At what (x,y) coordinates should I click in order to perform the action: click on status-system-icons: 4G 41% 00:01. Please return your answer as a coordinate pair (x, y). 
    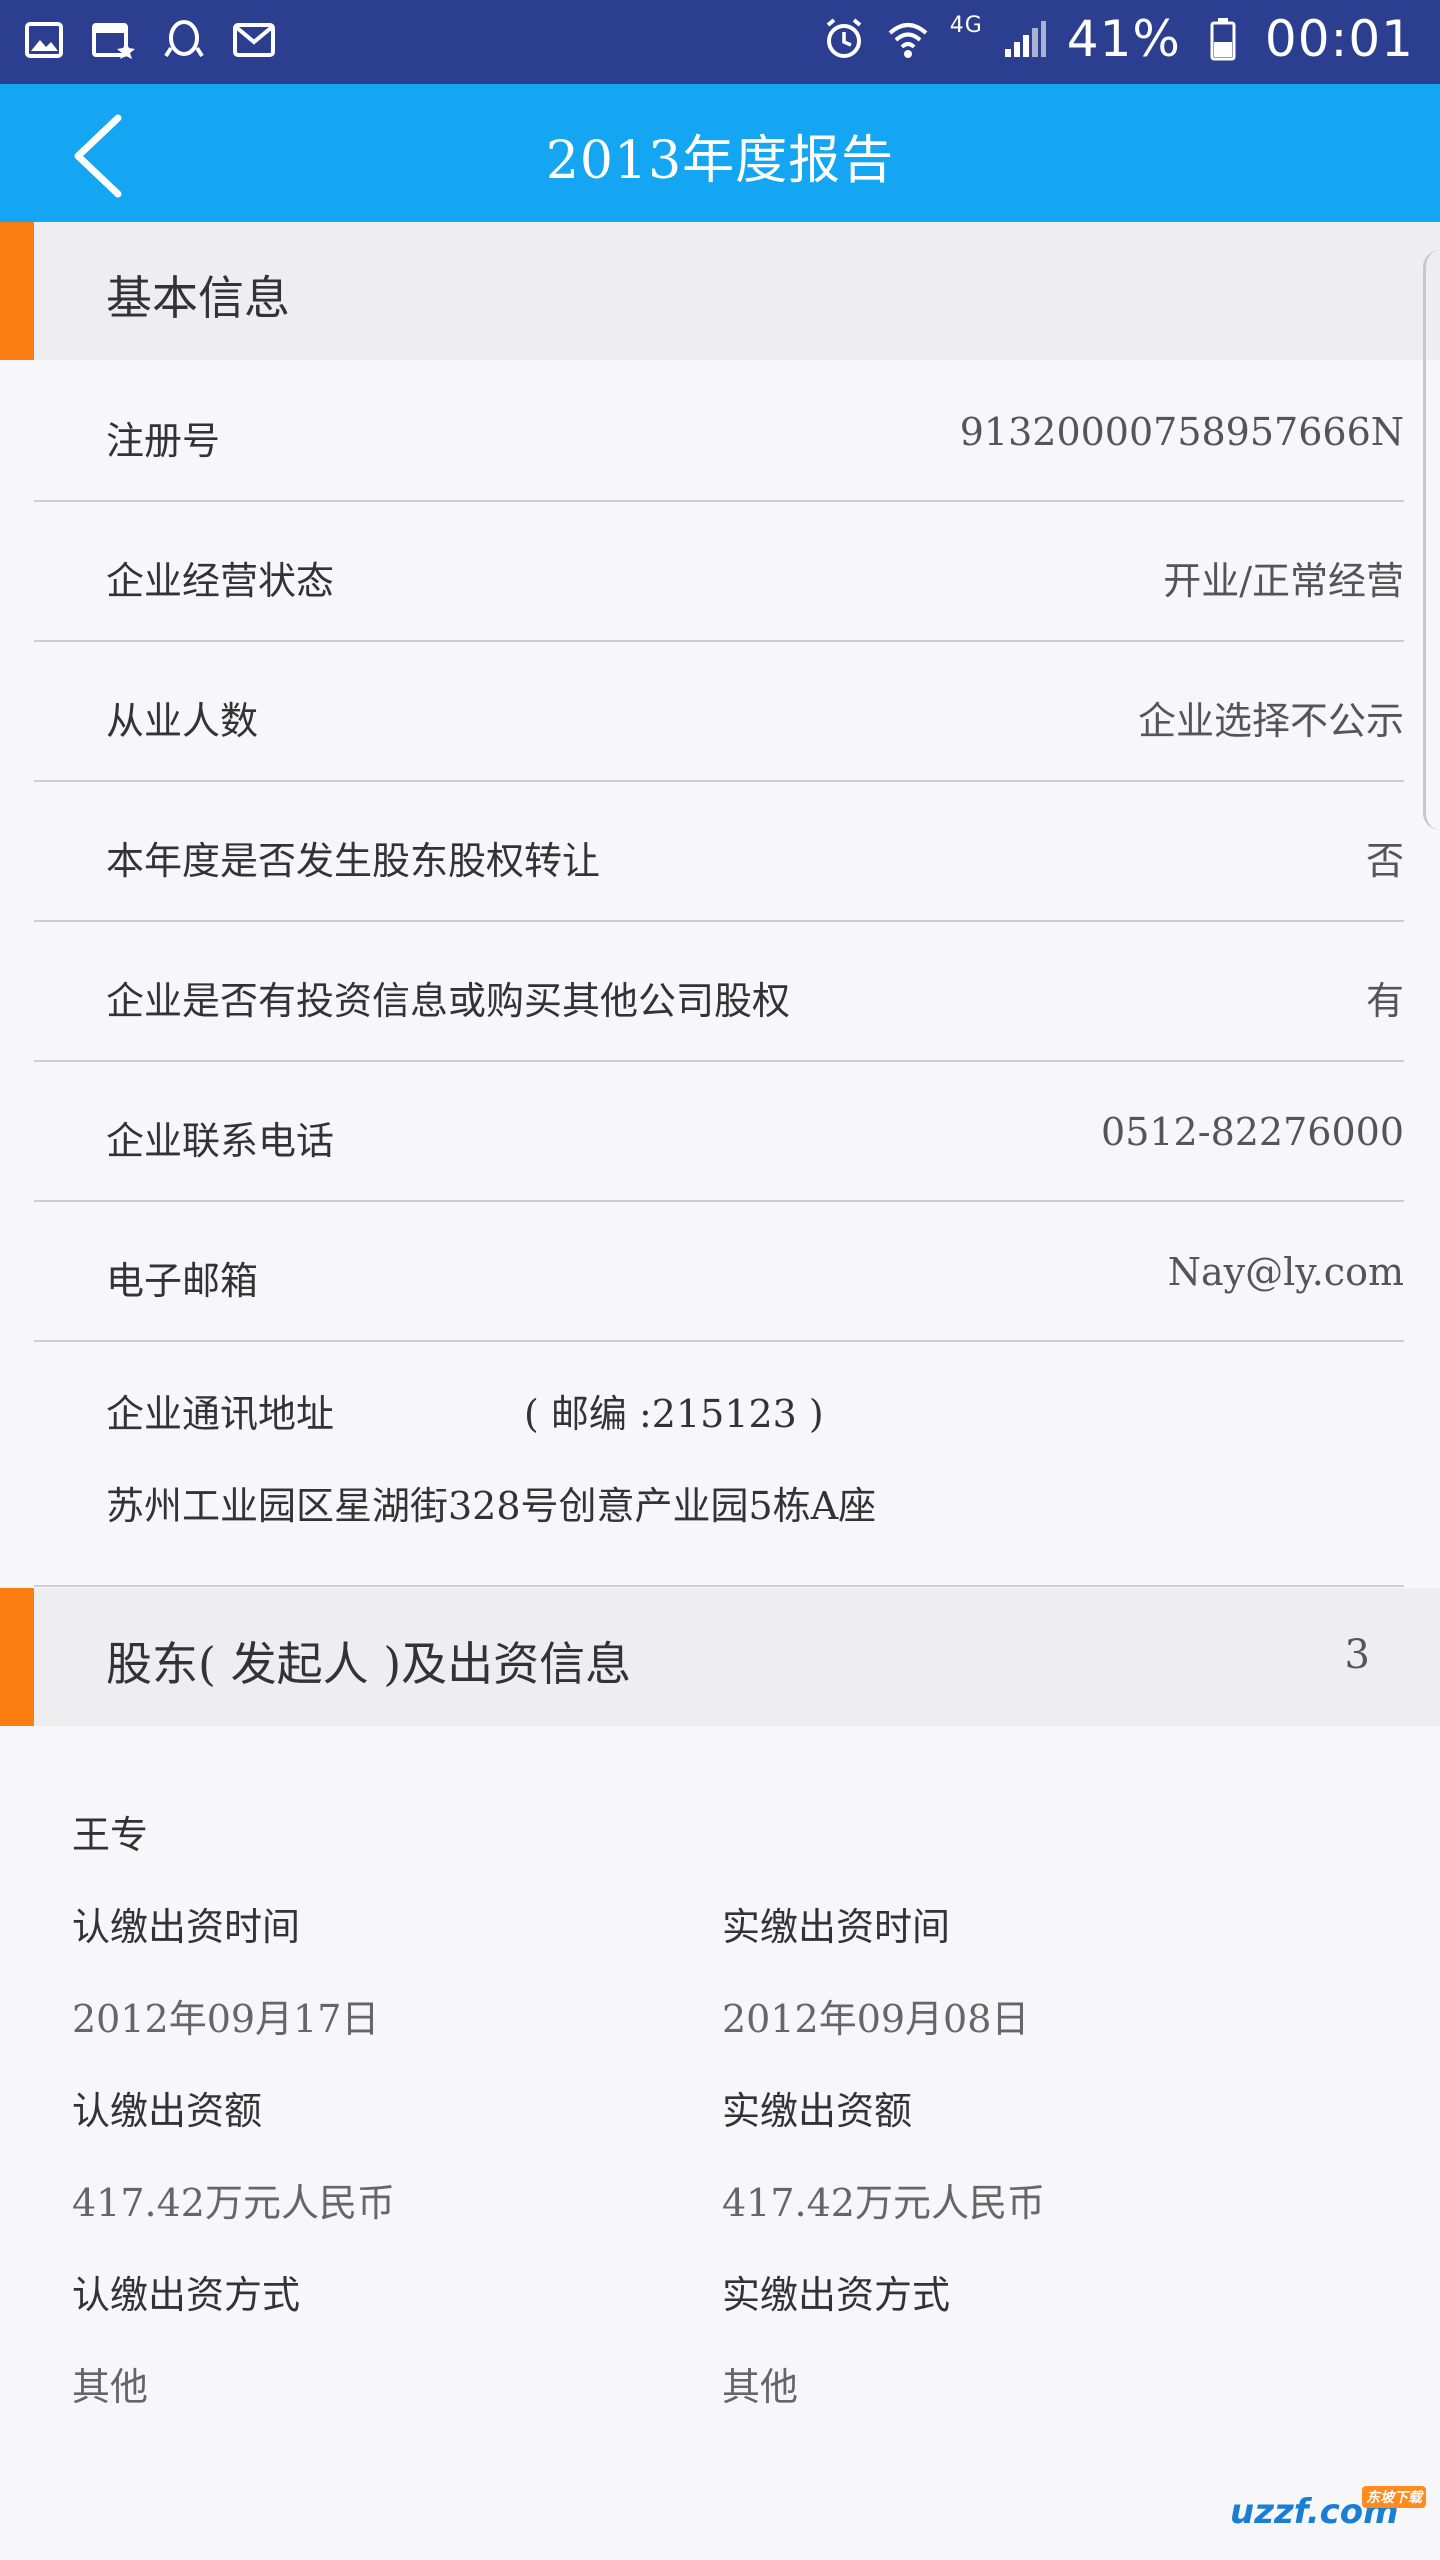
    Looking at the image, I should click on (1118, 39).